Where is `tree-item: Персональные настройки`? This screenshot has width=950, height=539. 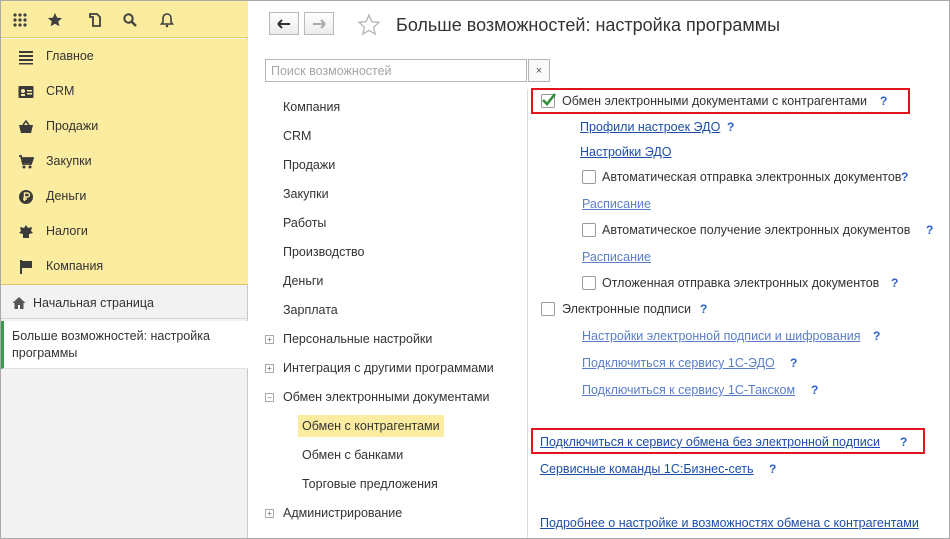
tree-item: Персональные настройки is located at coordinates (357, 339).